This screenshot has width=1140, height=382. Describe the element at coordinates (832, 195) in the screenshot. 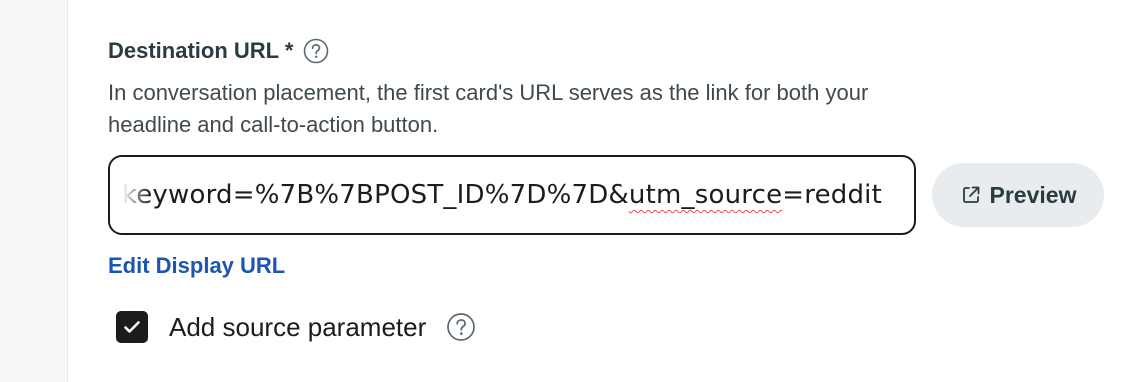

I see `url-value-suffix: =reddit` at that location.